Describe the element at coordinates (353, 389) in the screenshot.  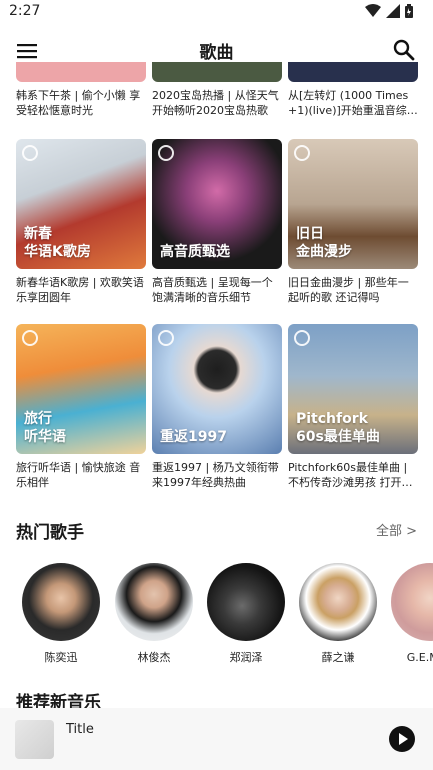
I see `playlist-cover: Pitchfork 60s最佳单曲` at that location.